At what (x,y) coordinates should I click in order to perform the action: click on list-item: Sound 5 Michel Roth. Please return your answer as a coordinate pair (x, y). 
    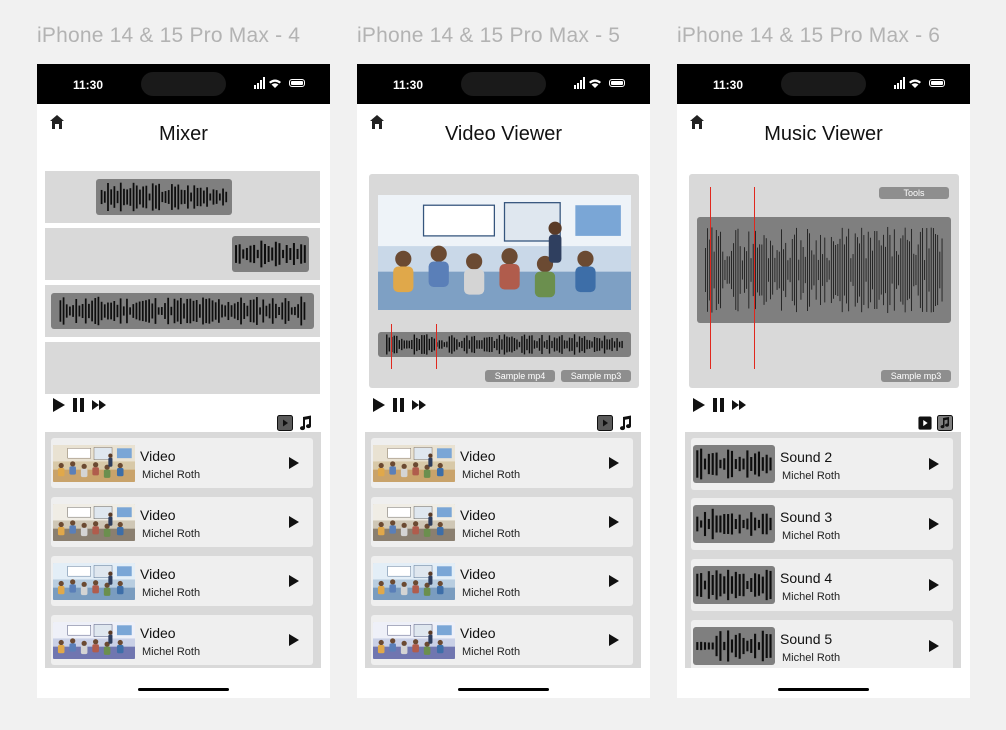
    Looking at the image, I should click on (822, 644).